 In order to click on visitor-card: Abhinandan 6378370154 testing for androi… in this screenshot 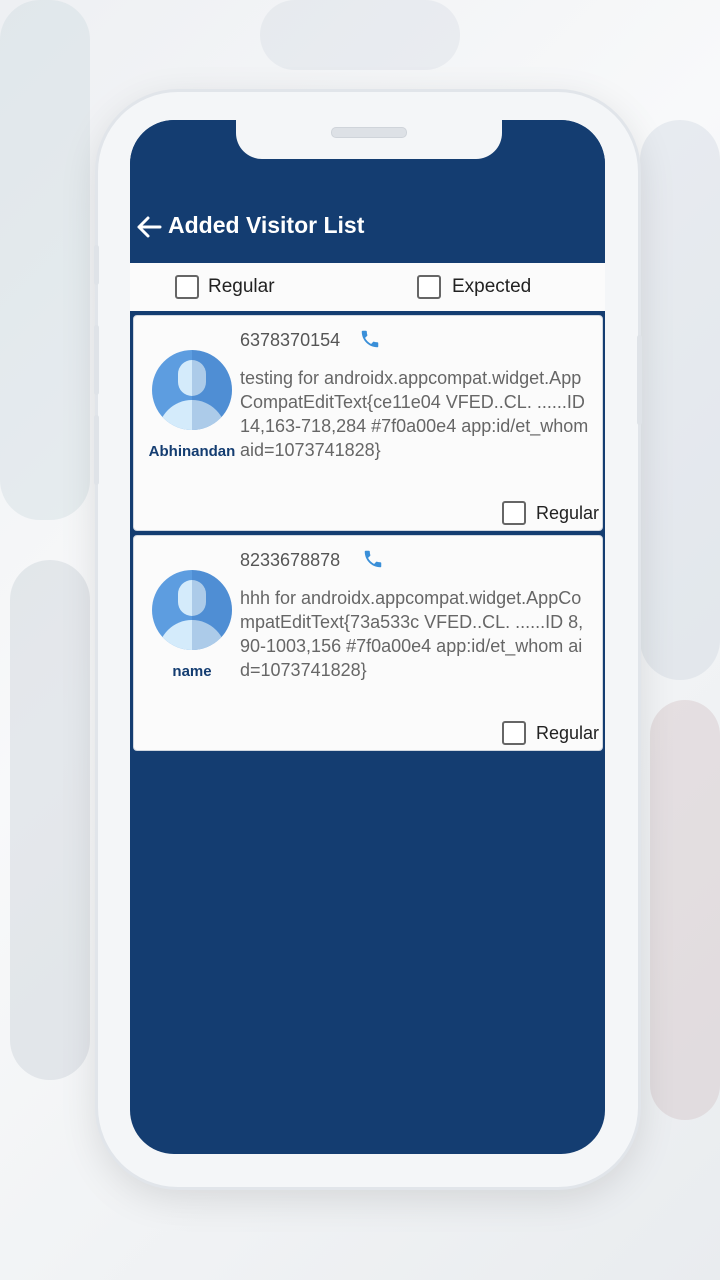, I will do `click(368, 423)`.